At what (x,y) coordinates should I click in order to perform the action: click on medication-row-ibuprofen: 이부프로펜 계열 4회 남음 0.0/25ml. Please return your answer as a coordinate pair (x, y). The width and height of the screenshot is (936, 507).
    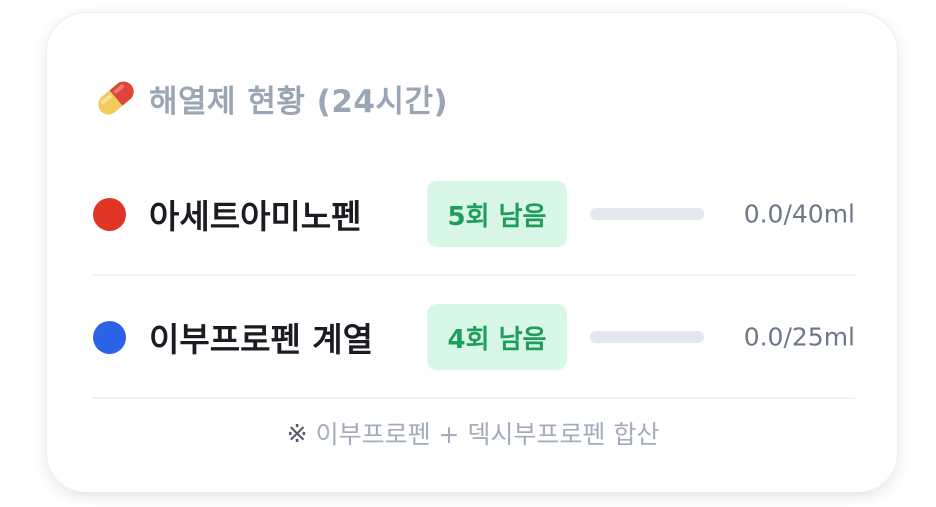
    Looking at the image, I should click on (474, 337).